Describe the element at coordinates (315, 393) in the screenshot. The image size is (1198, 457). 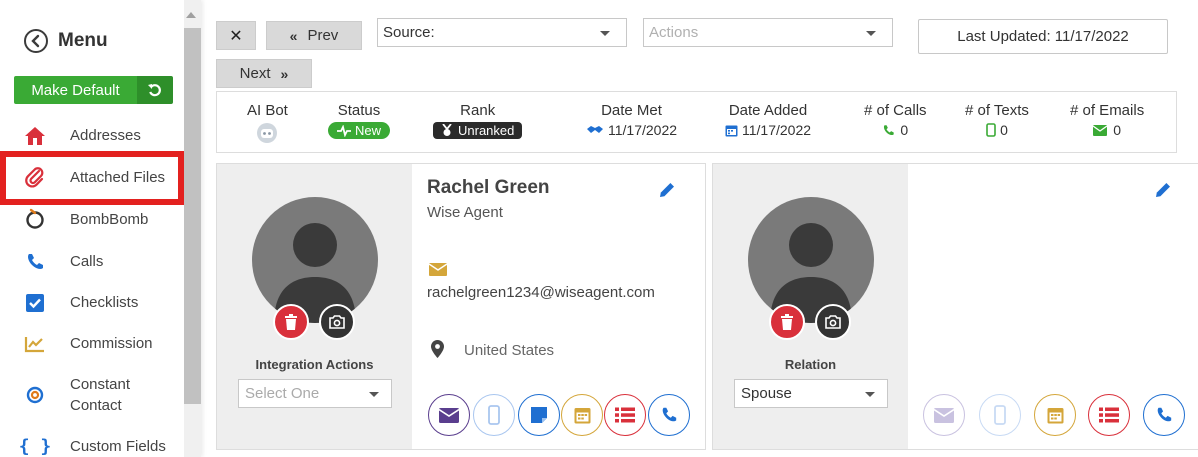
I see `integration-actions-select: Select One` at that location.